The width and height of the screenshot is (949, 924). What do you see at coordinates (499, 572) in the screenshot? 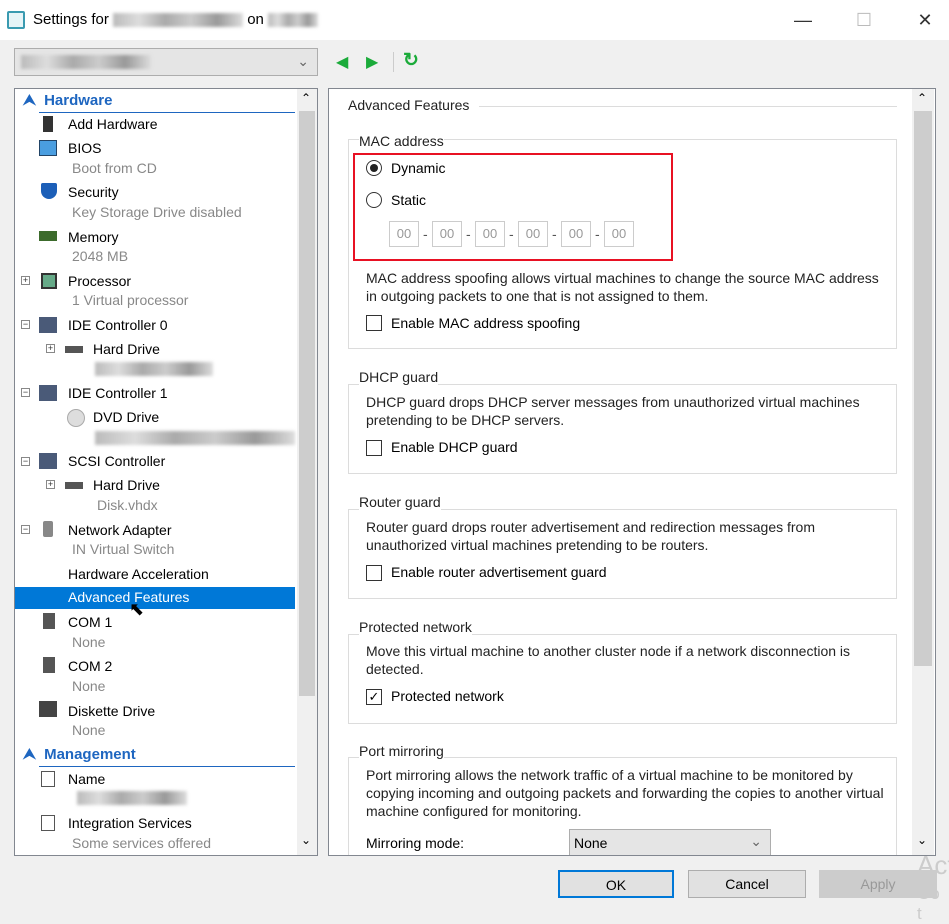
I see `router-guard-label: Enable router advertisement guard` at bounding box center [499, 572].